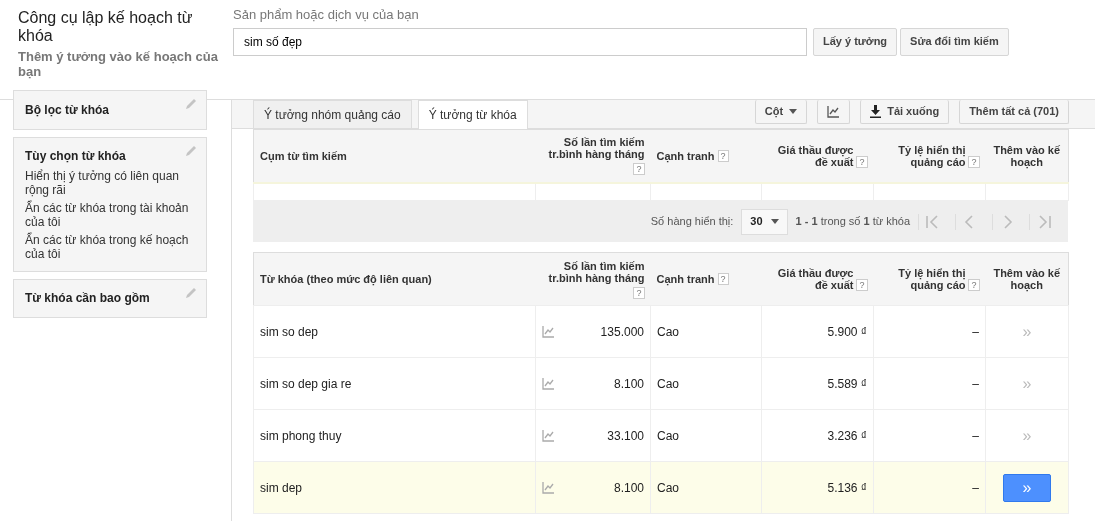 This screenshot has width=1095, height=522. Describe the element at coordinates (764, 221) in the screenshot. I see `rows-per-page-select: 30` at that location.